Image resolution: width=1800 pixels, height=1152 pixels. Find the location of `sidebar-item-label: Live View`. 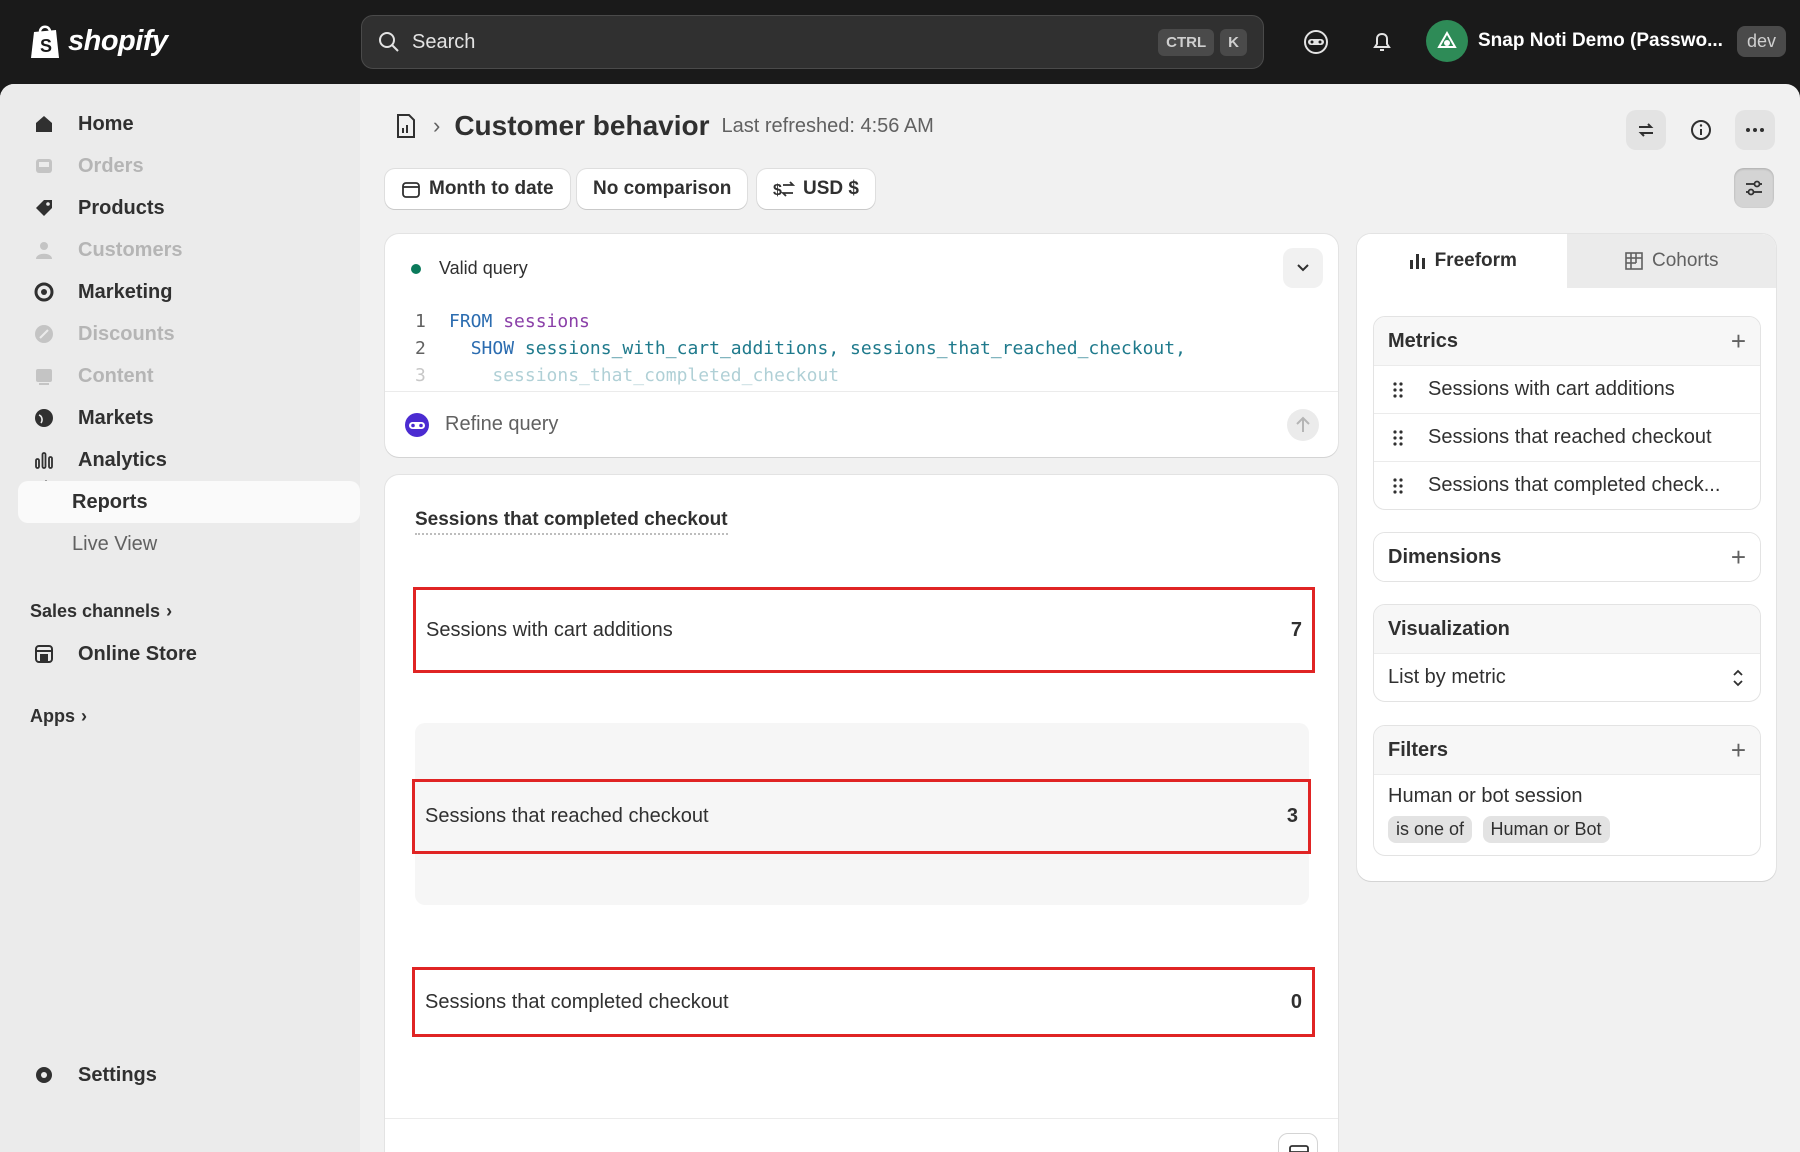

sidebar-item-label: Live View is located at coordinates (115, 543).